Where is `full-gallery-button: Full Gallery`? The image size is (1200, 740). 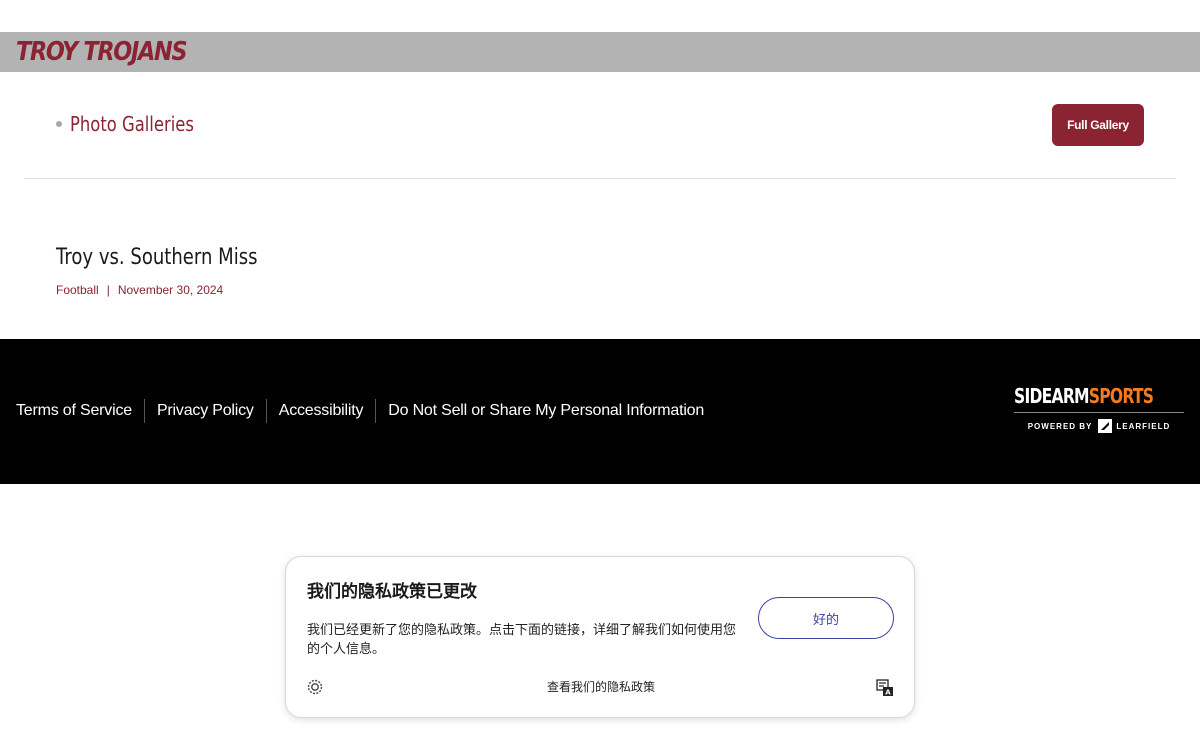 full-gallery-button: Full Gallery is located at coordinates (1098, 125).